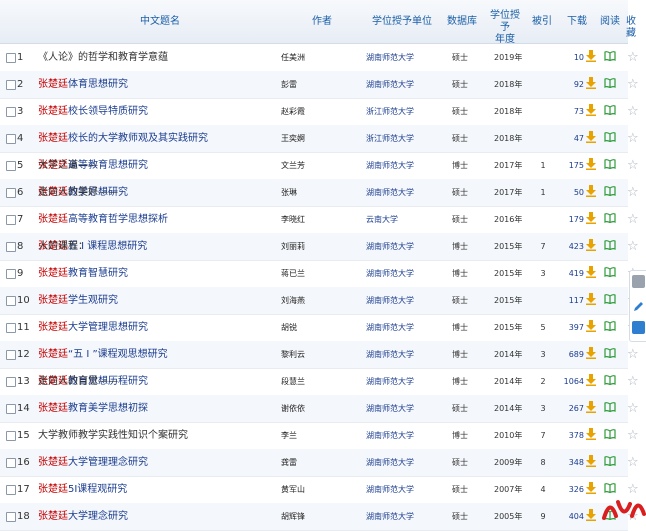 The image size is (646, 531). What do you see at coordinates (462, 22) in the screenshot?
I see `col-header-db: 数据库` at bounding box center [462, 22].